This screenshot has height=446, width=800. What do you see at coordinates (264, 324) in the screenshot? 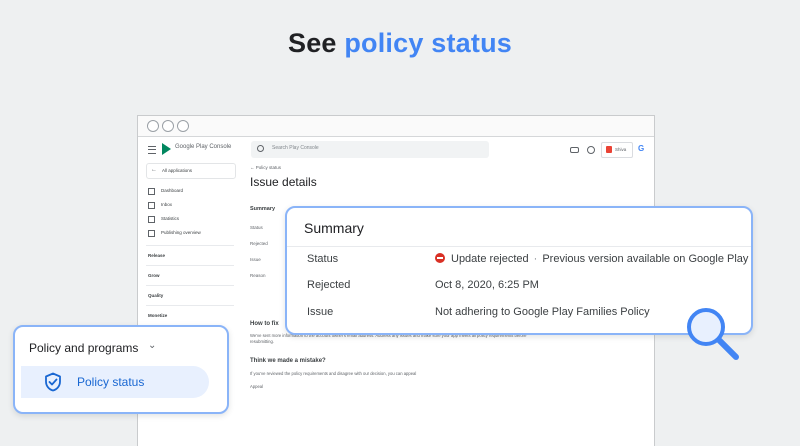
I see `how-to-fix-heading: How to fix` at bounding box center [264, 324].